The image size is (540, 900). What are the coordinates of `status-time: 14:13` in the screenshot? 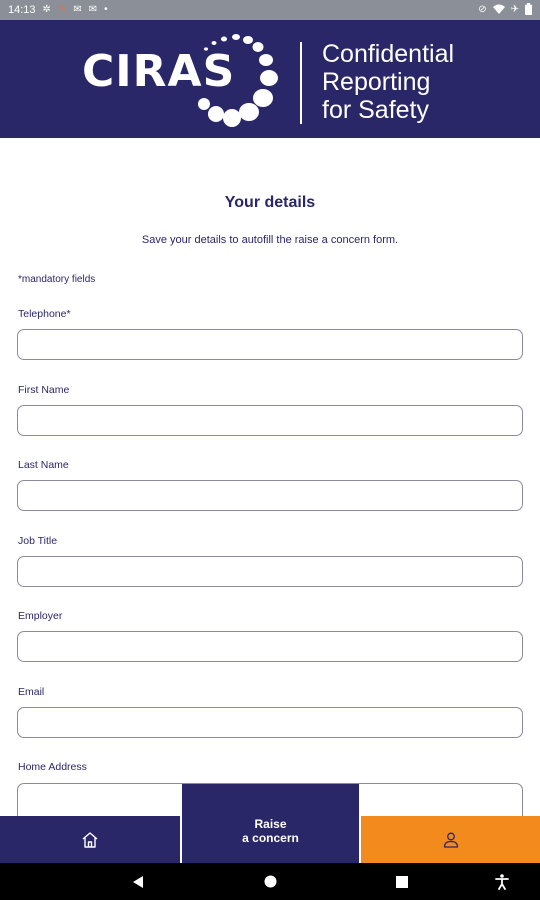 It's located at (22, 10).